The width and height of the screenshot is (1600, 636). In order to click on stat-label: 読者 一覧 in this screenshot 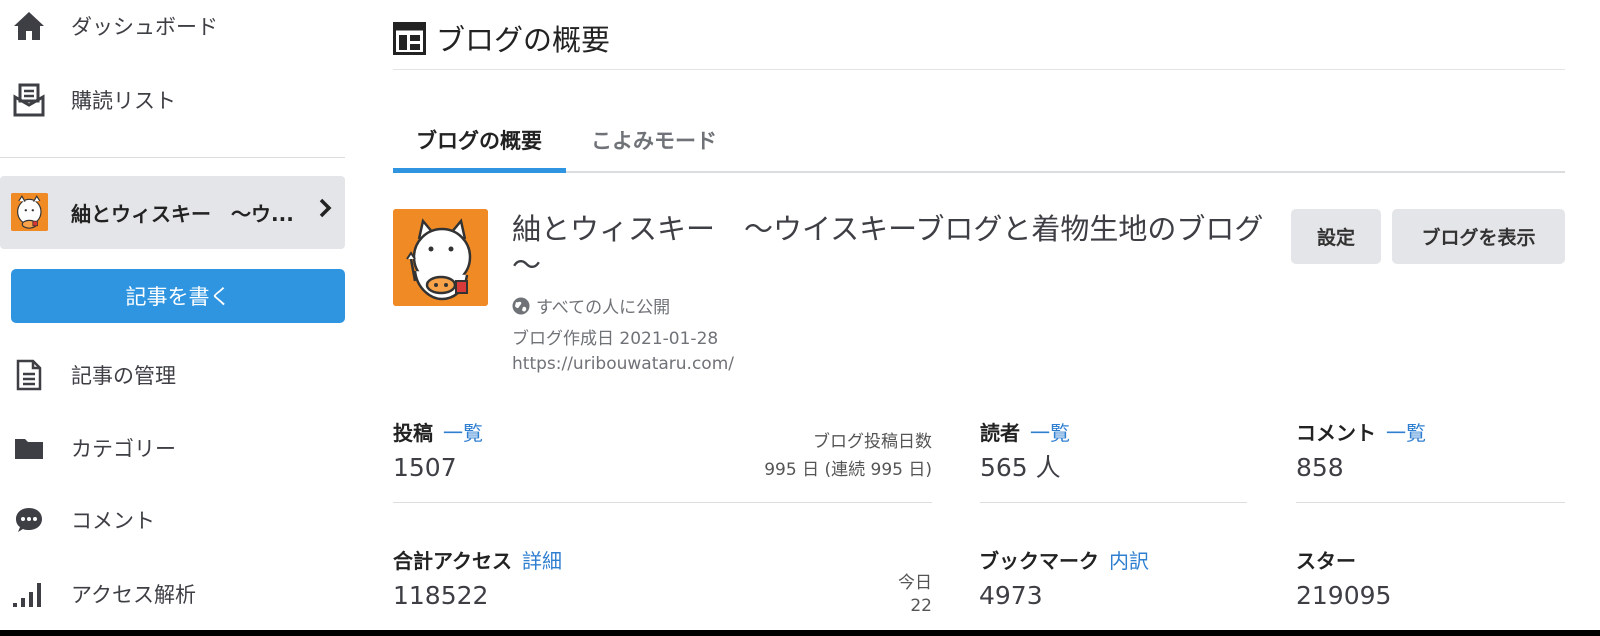, I will do `click(1025, 433)`.